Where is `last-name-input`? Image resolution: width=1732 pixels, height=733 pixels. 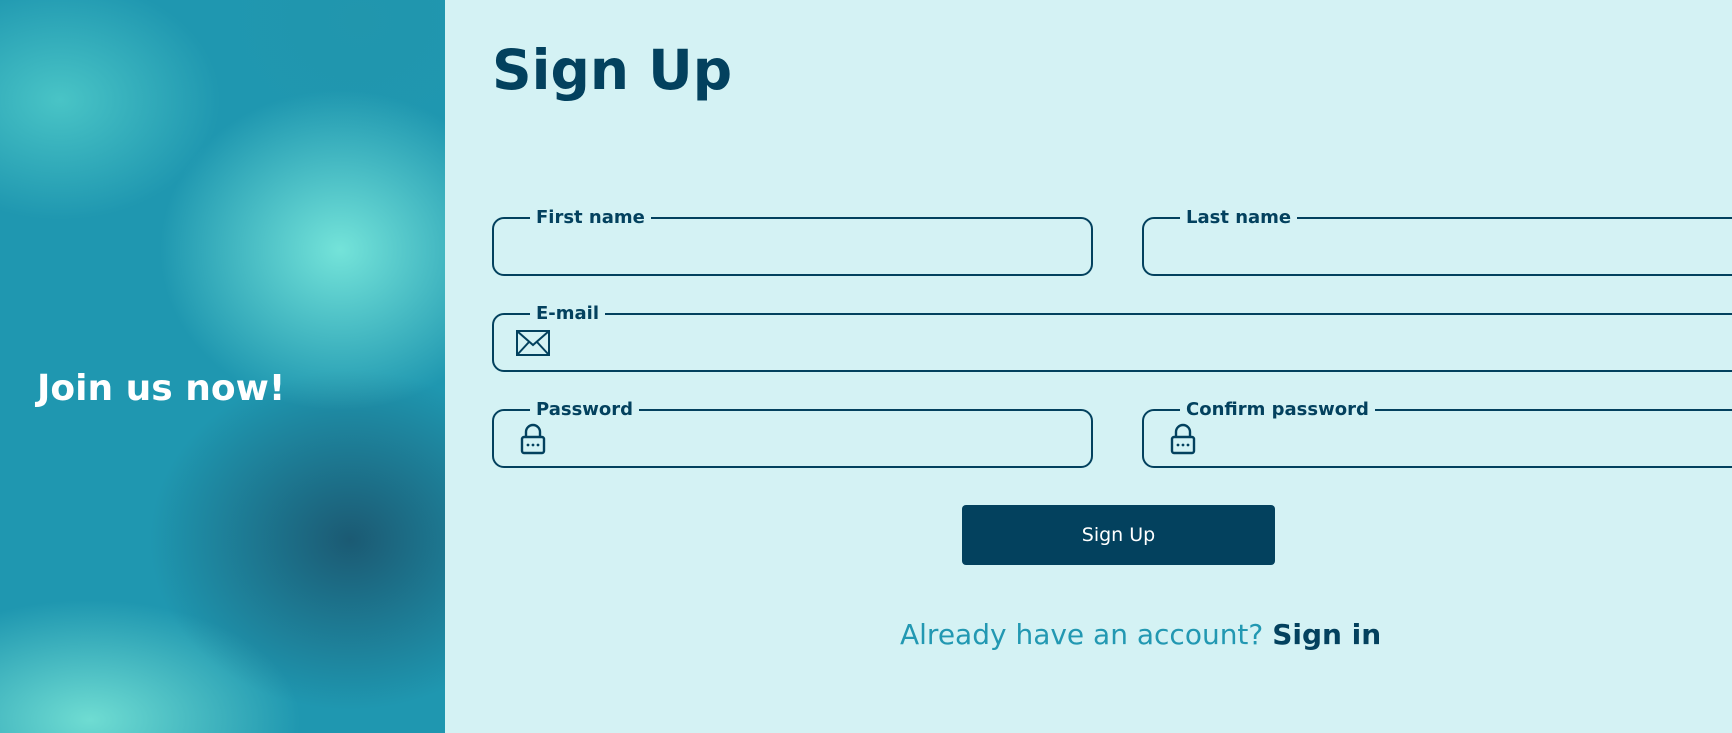 last-name-input is located at coordinates (1448, 247).